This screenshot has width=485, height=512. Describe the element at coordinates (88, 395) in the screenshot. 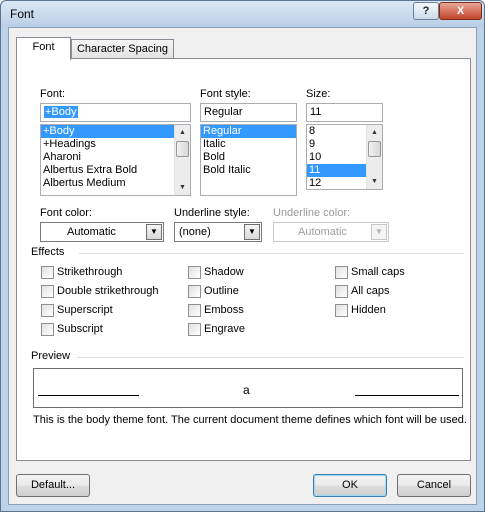

I see `preview-rule-left` at that location.